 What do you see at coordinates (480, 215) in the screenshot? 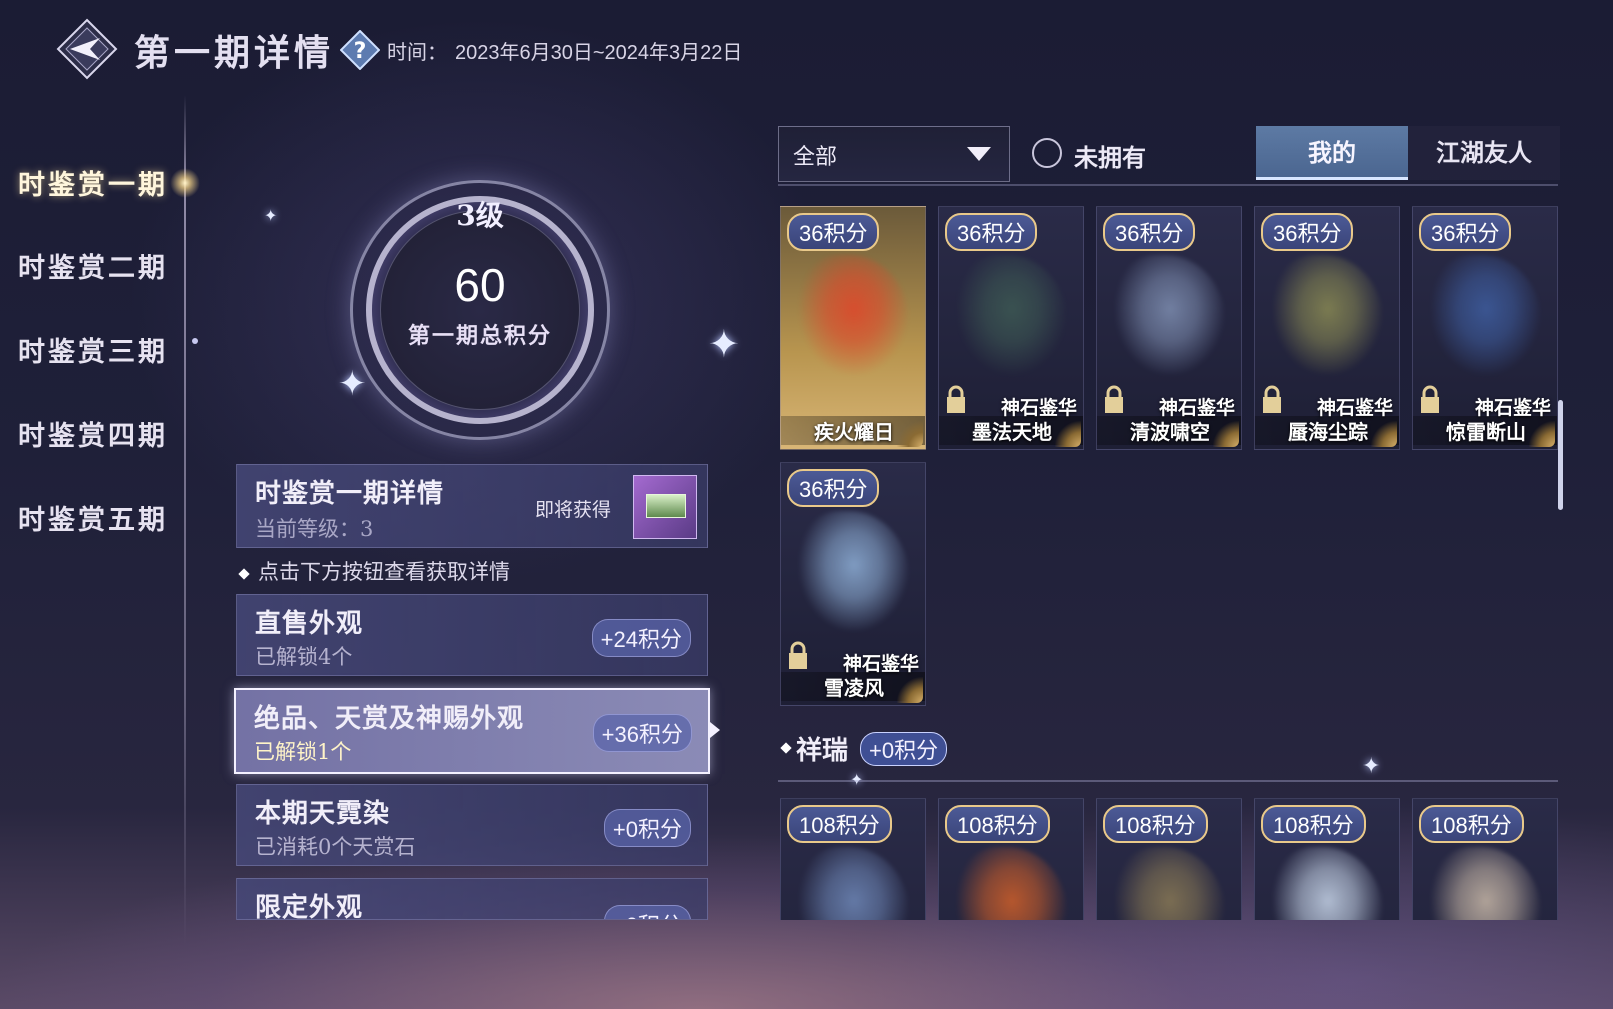
I see `score-level: 3级` at bounding box center [480, 215].